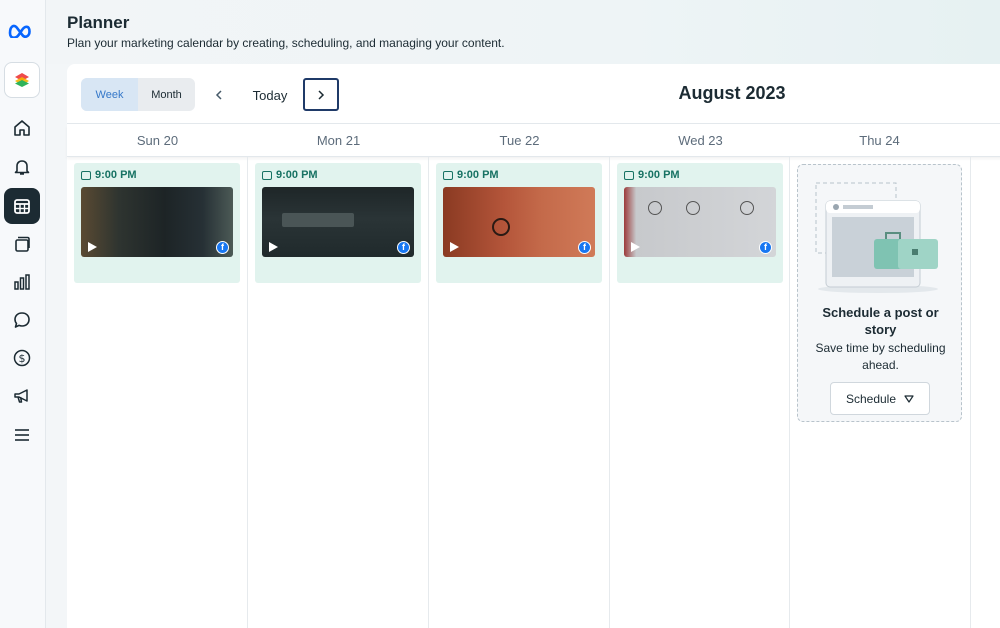 Image resolution: width=1000 pixels, height=628 pixels. Describe the element at coordinates (22, 435) in the screenshot. I see `menu-icon` at that location.